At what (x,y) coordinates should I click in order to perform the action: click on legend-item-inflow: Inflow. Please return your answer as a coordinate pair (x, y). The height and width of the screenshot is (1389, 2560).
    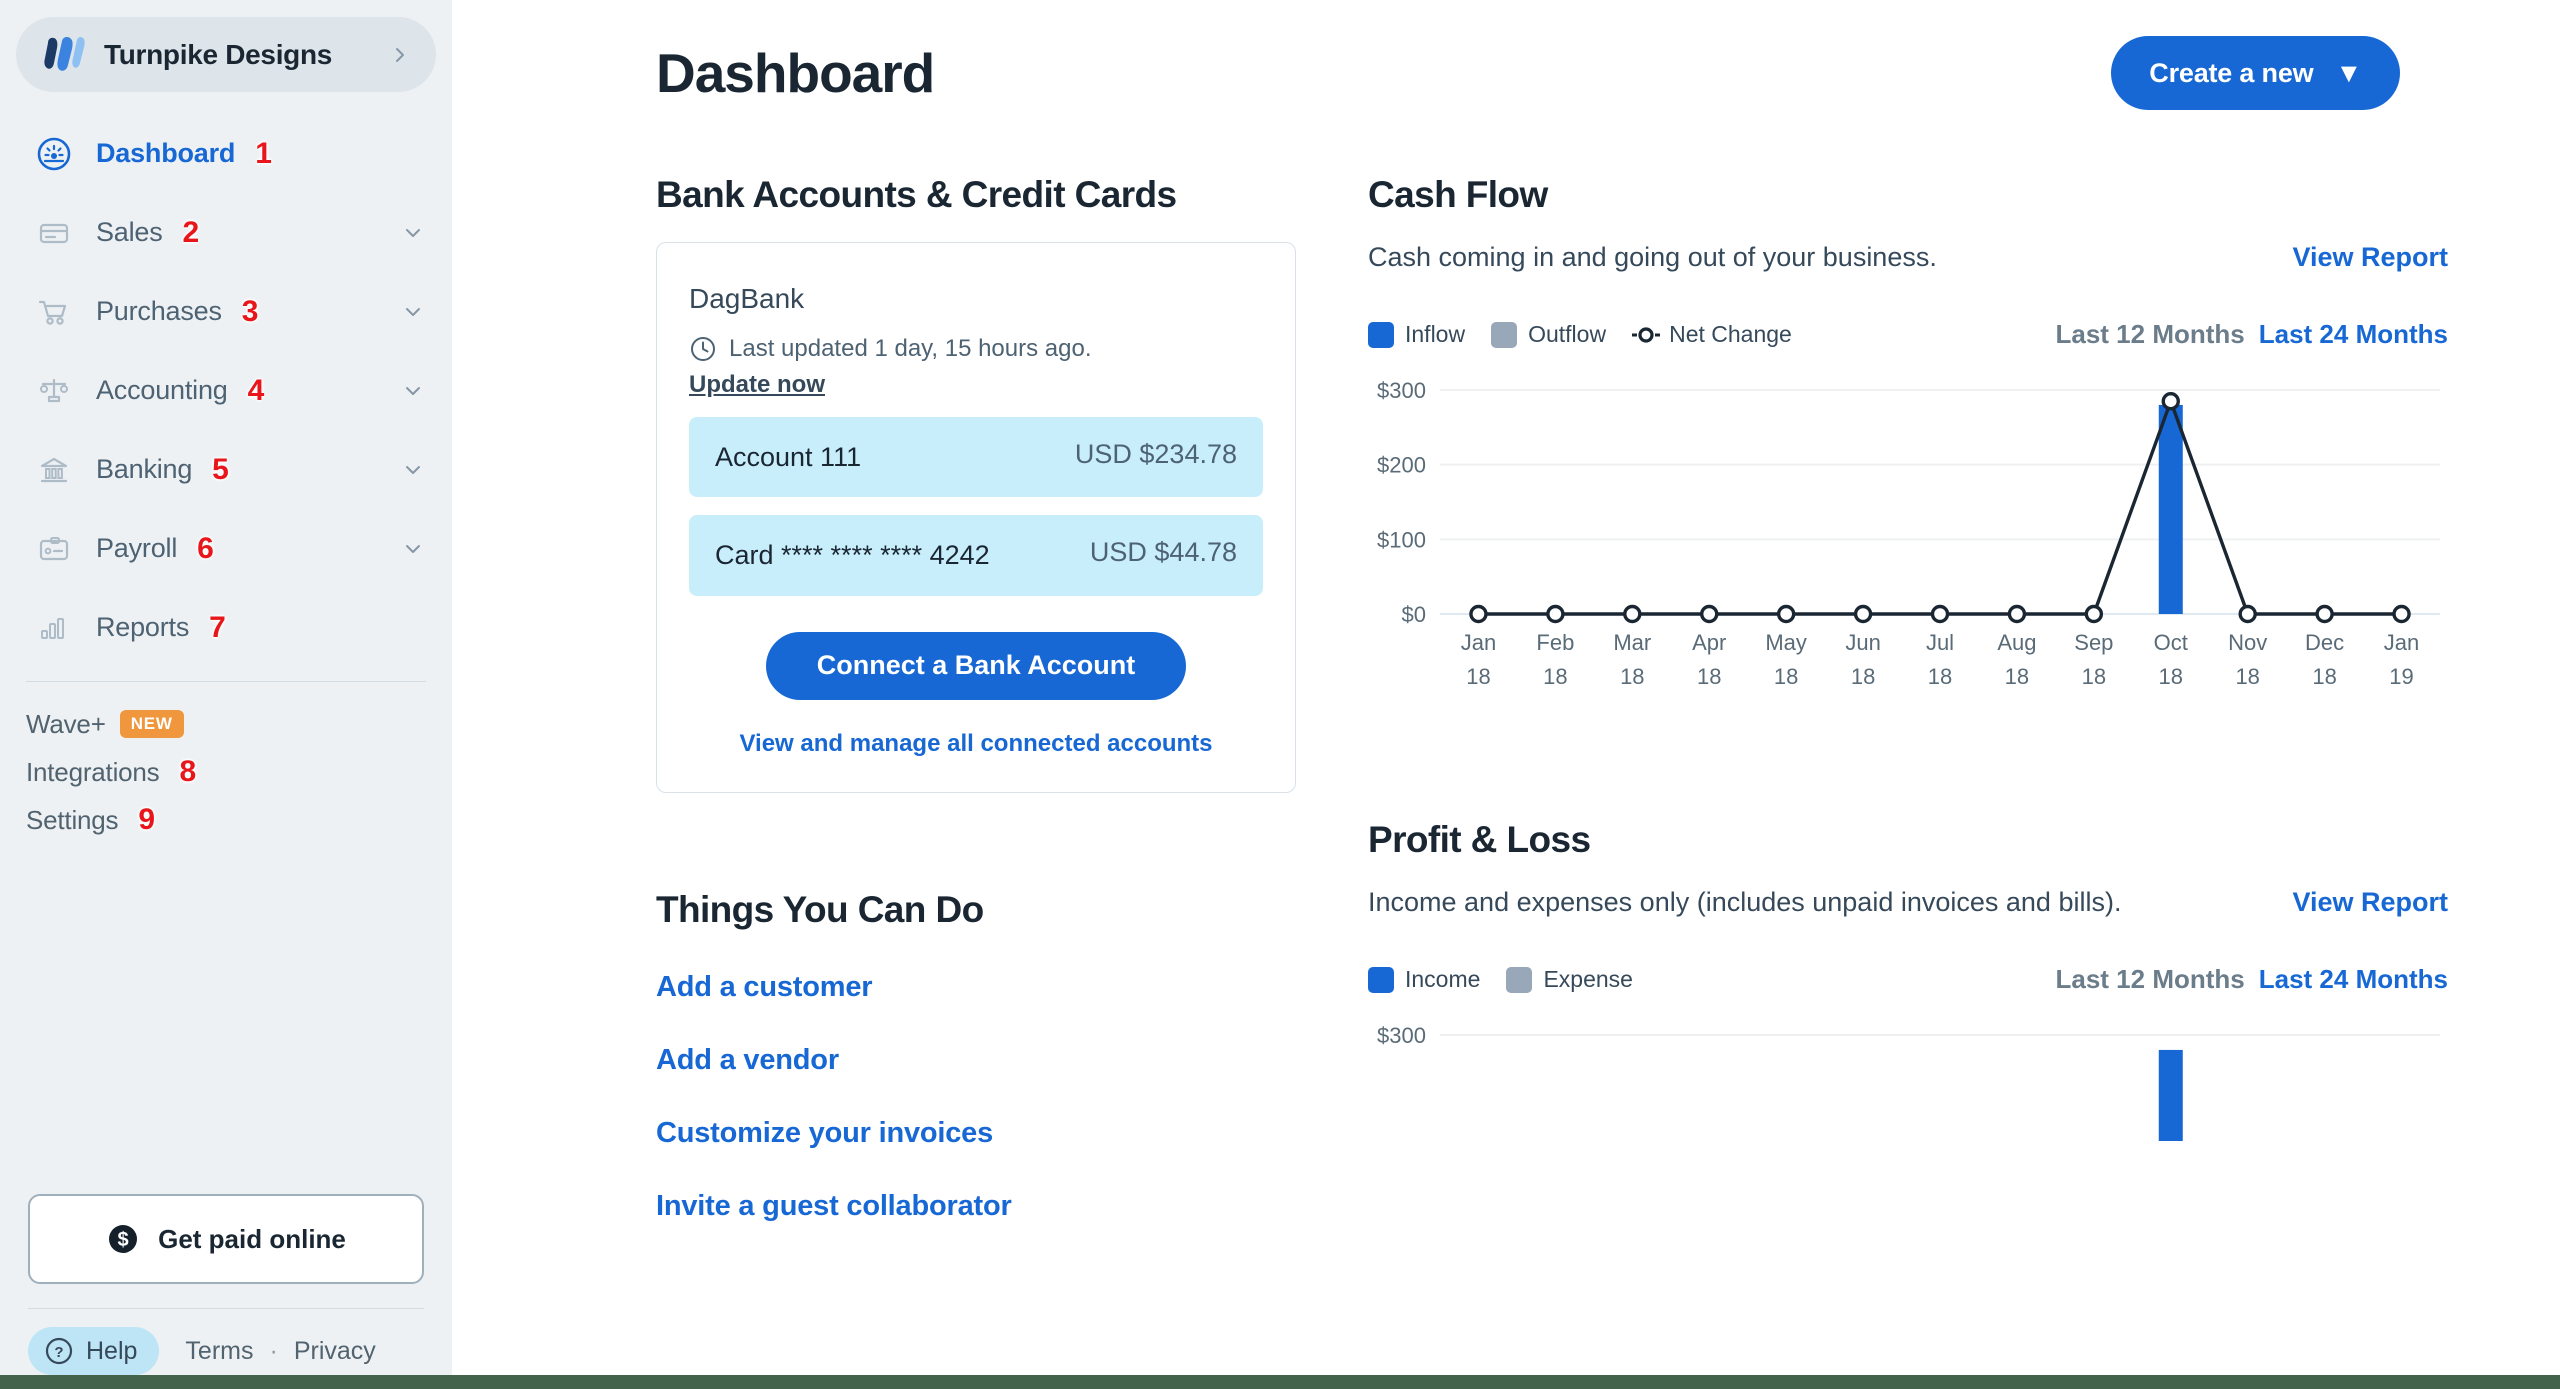
    Looking at the image, I should click on (1416, 334).